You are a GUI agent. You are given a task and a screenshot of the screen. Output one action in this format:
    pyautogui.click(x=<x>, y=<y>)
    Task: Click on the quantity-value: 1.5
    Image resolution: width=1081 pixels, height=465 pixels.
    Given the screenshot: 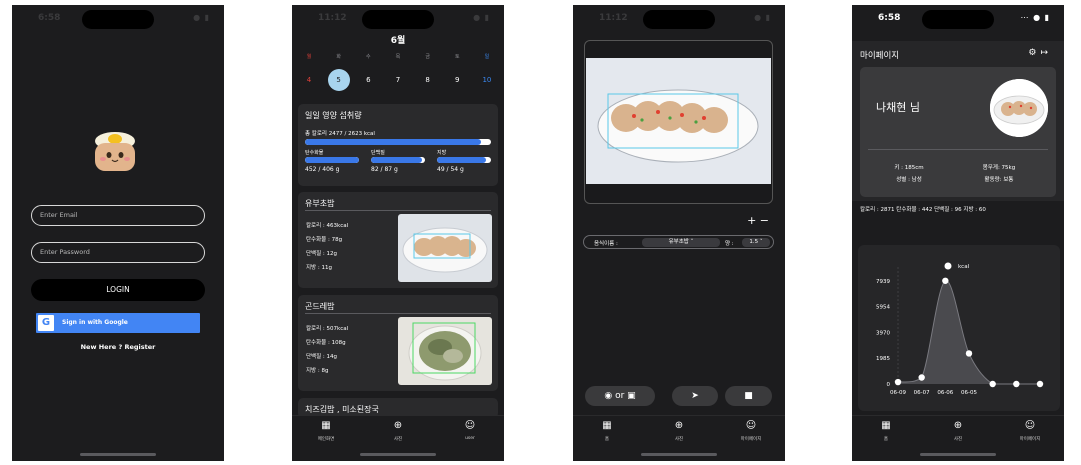 What is the action you would take?
    pyautogui.click(x=754, y=242)
    